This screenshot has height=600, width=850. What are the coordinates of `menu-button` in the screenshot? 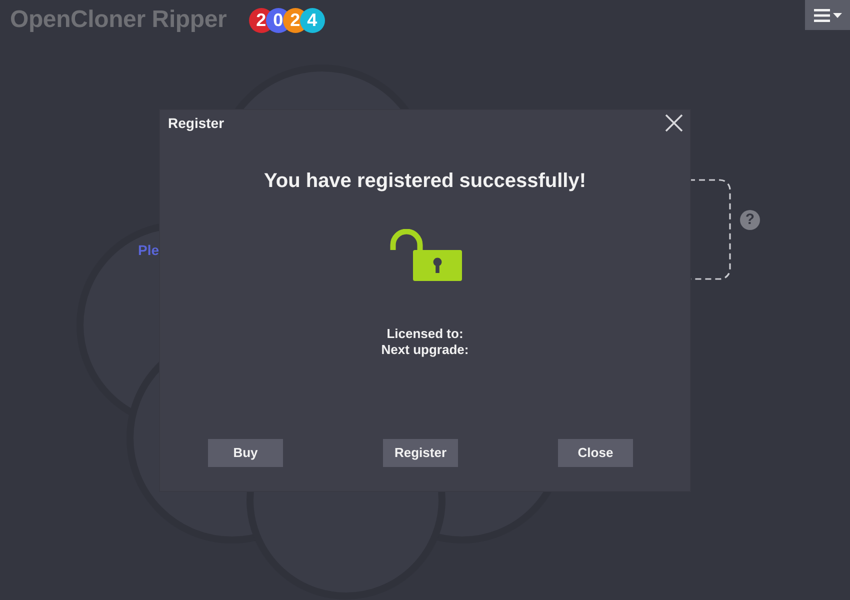 It's located at (827, 15).